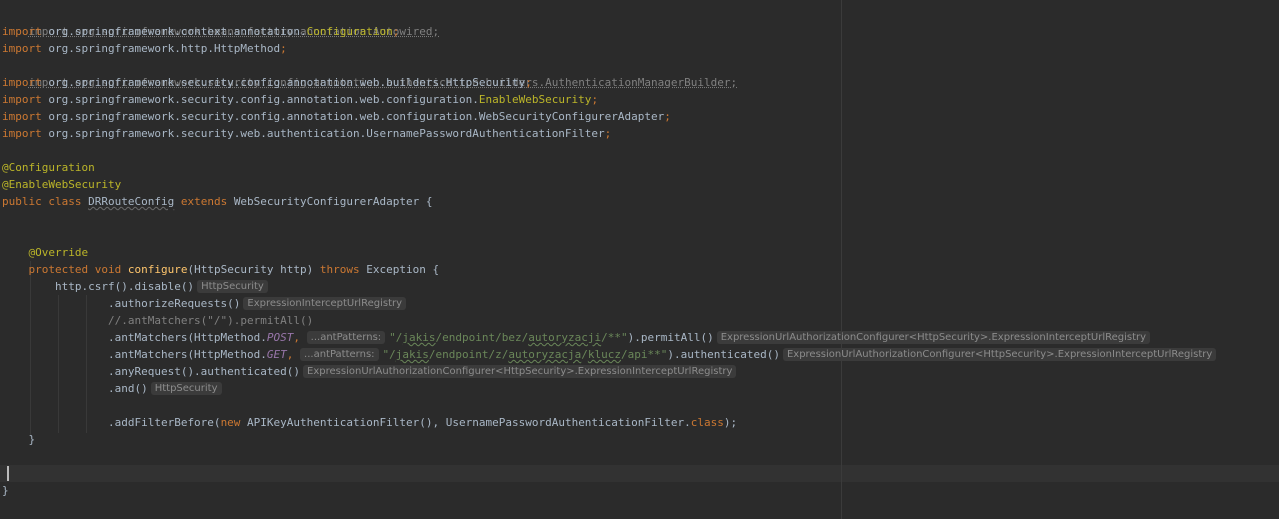 Image resolution: width=1279 pixels, height=519 pixels. I want to click on code-line-comment: //.antMatchers("/").permitAll(), so click(157, 320).